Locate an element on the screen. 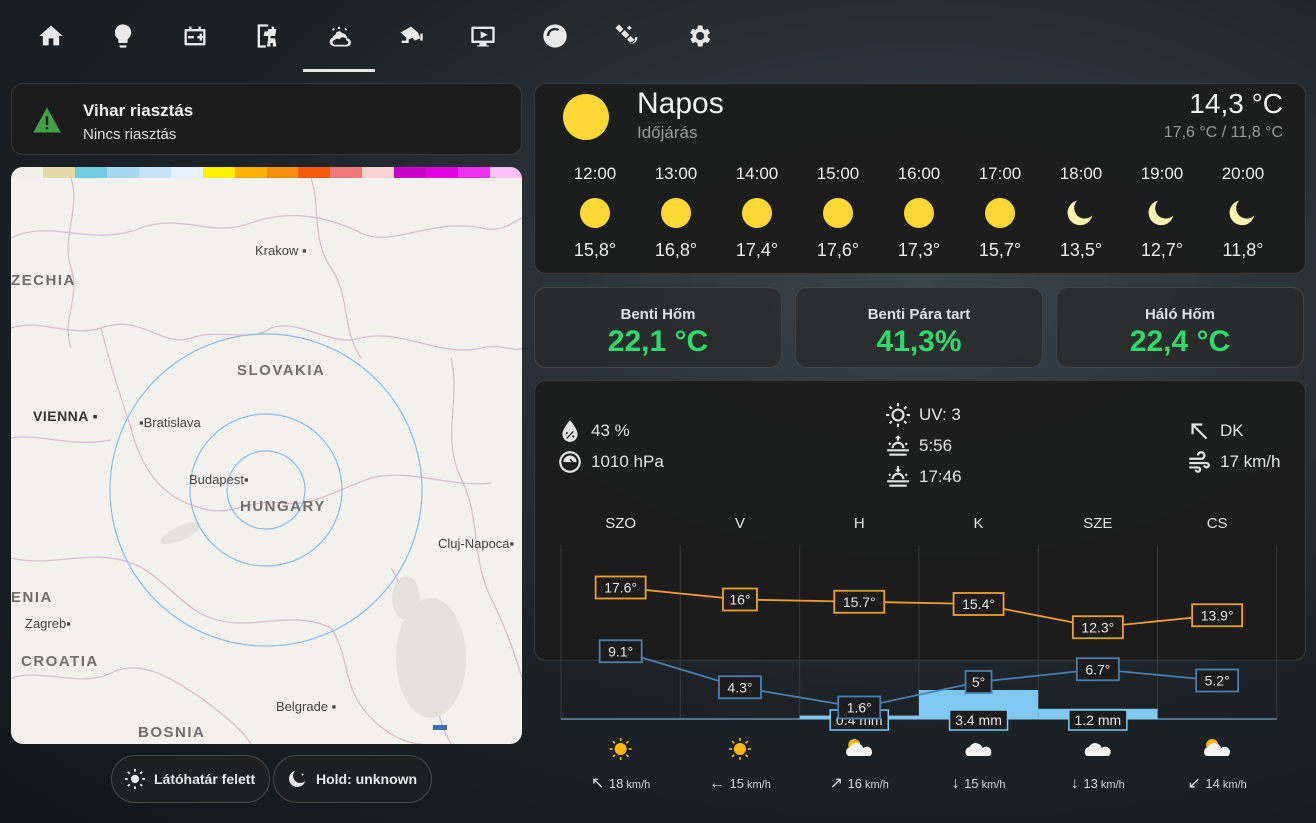 Image resolution: width=1316 pixels, height=823 pixels. hourly-item: 17:00 15,7° is located at coordinates (1000, 212).